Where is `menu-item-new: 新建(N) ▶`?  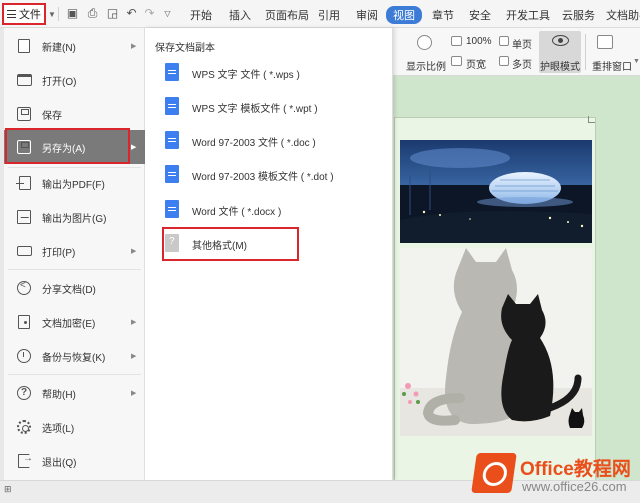 menu-item-new: 新建(N) ▶ is located at coordinates (74, 46).